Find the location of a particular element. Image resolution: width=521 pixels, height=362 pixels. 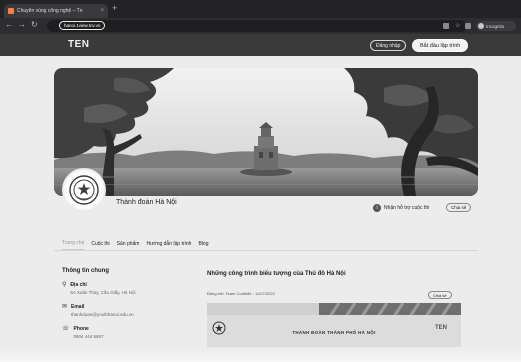

info-icon: i is located at coordinates (377, 208).